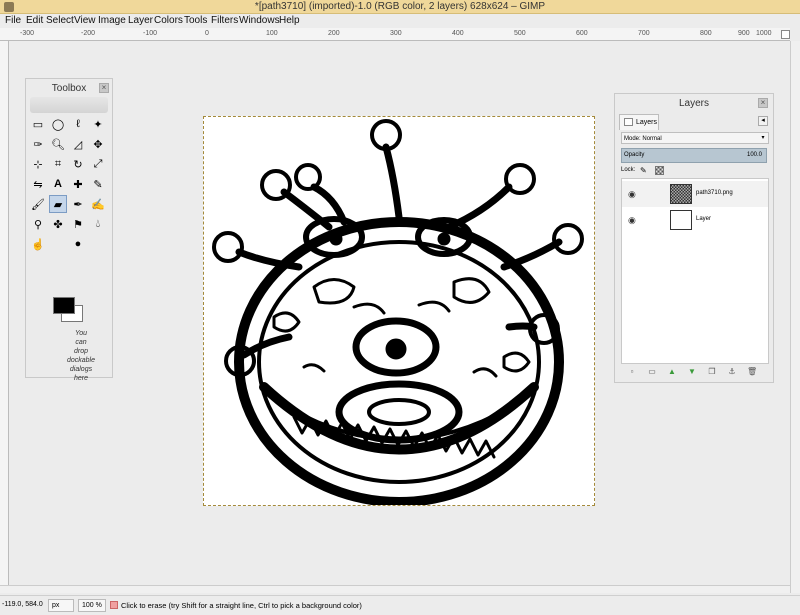 The image size is (800, 615). Describe the element at coordinates (628, 170) in the screenshot. I see `lock-label: Lock:` at that location.